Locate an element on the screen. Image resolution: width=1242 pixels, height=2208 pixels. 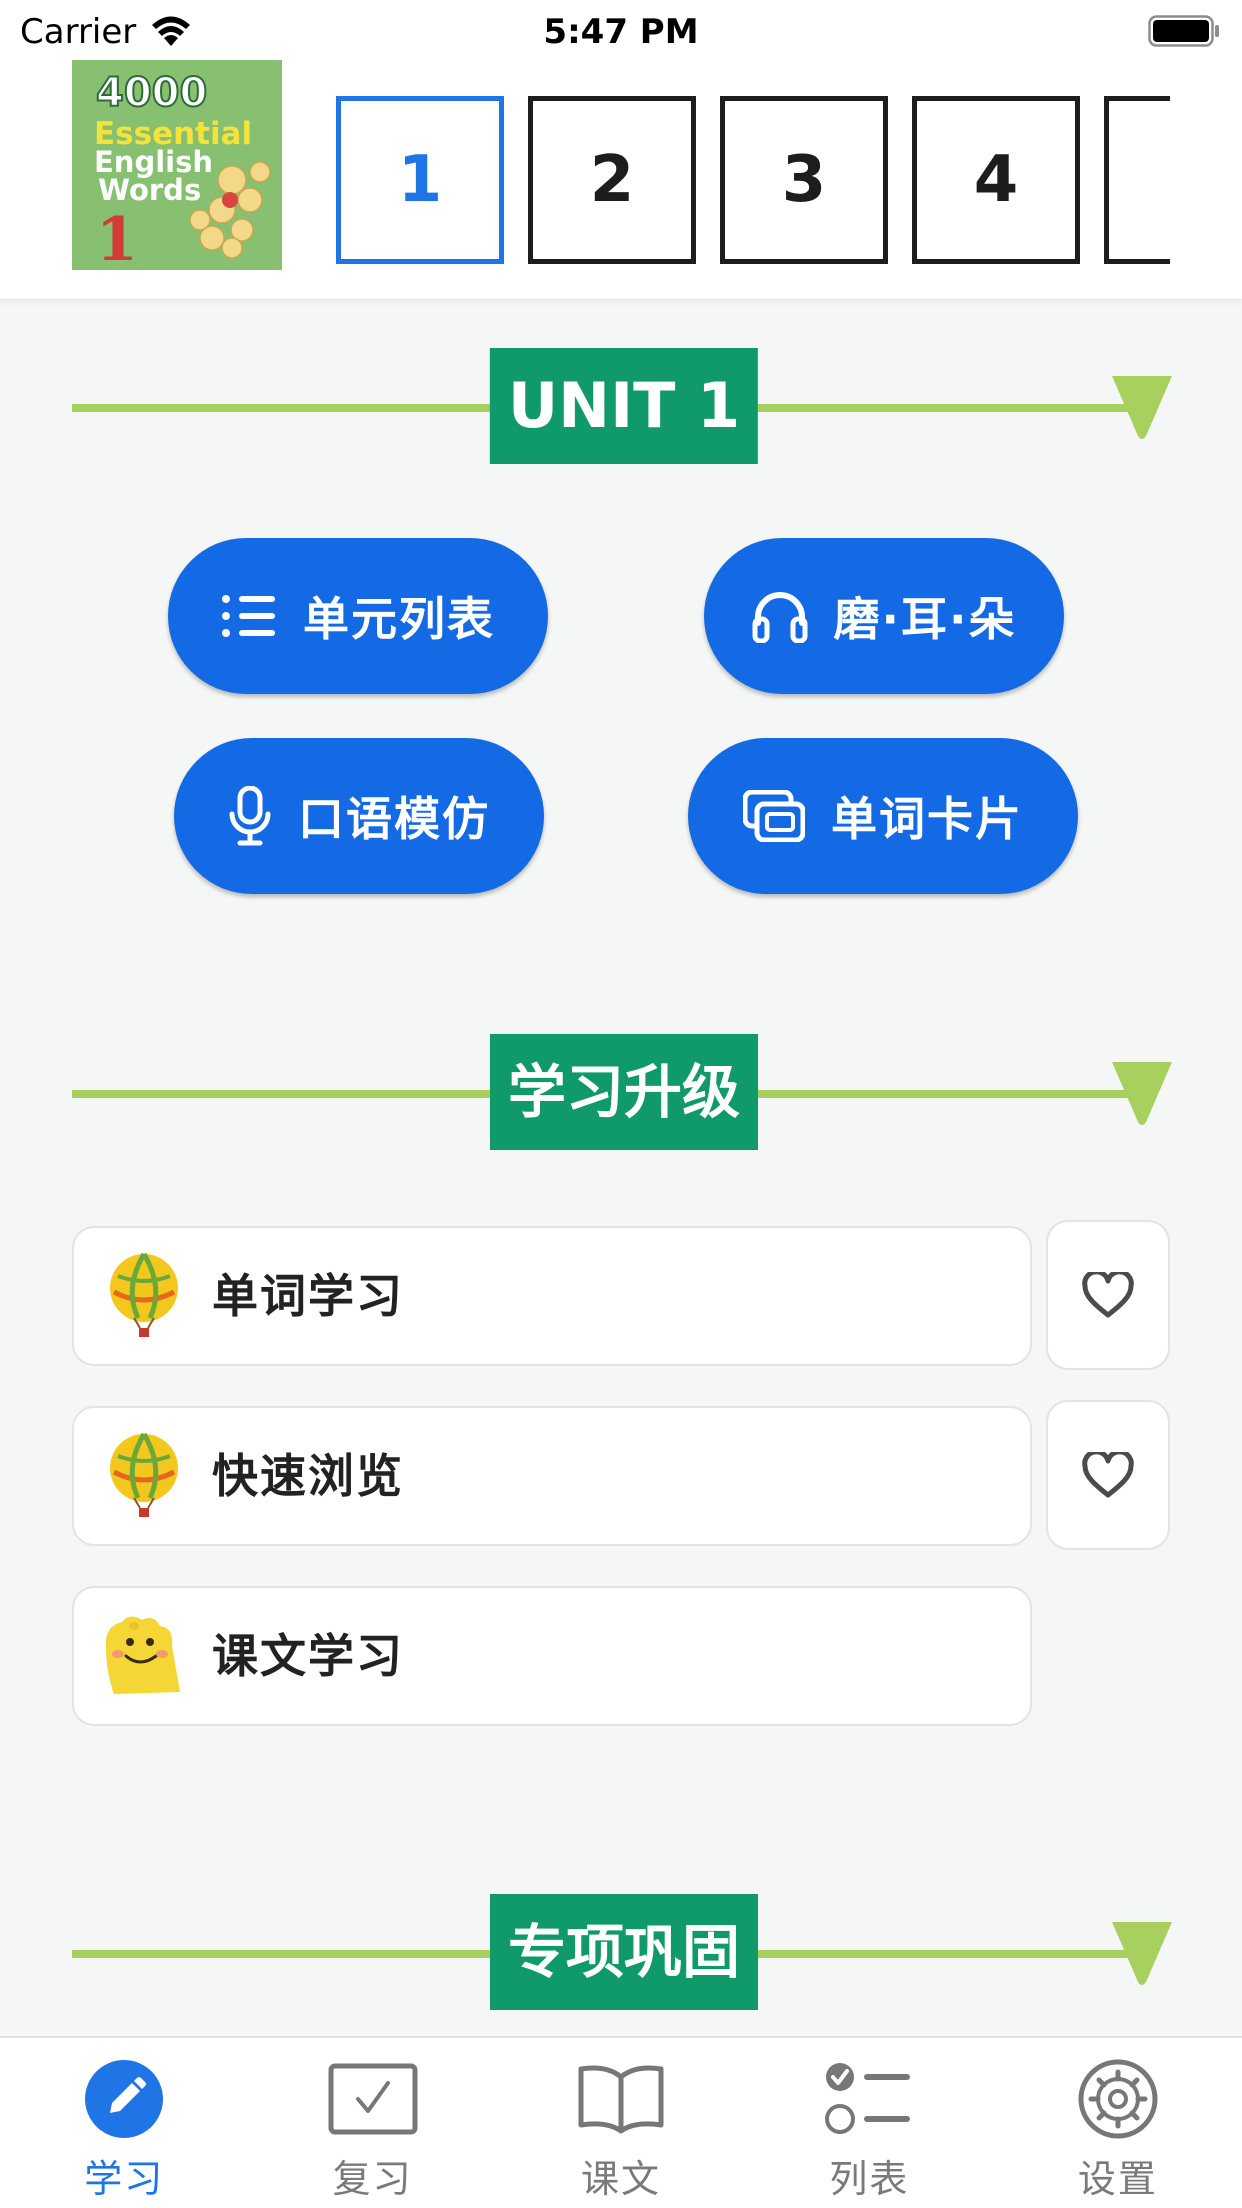
checklist-icon is located at coordinates (868, 2098).